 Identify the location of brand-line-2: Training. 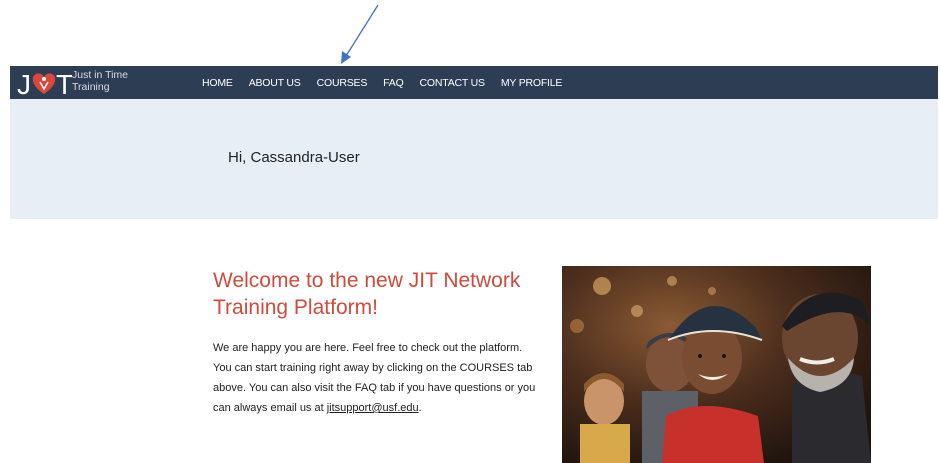
(91, 87).